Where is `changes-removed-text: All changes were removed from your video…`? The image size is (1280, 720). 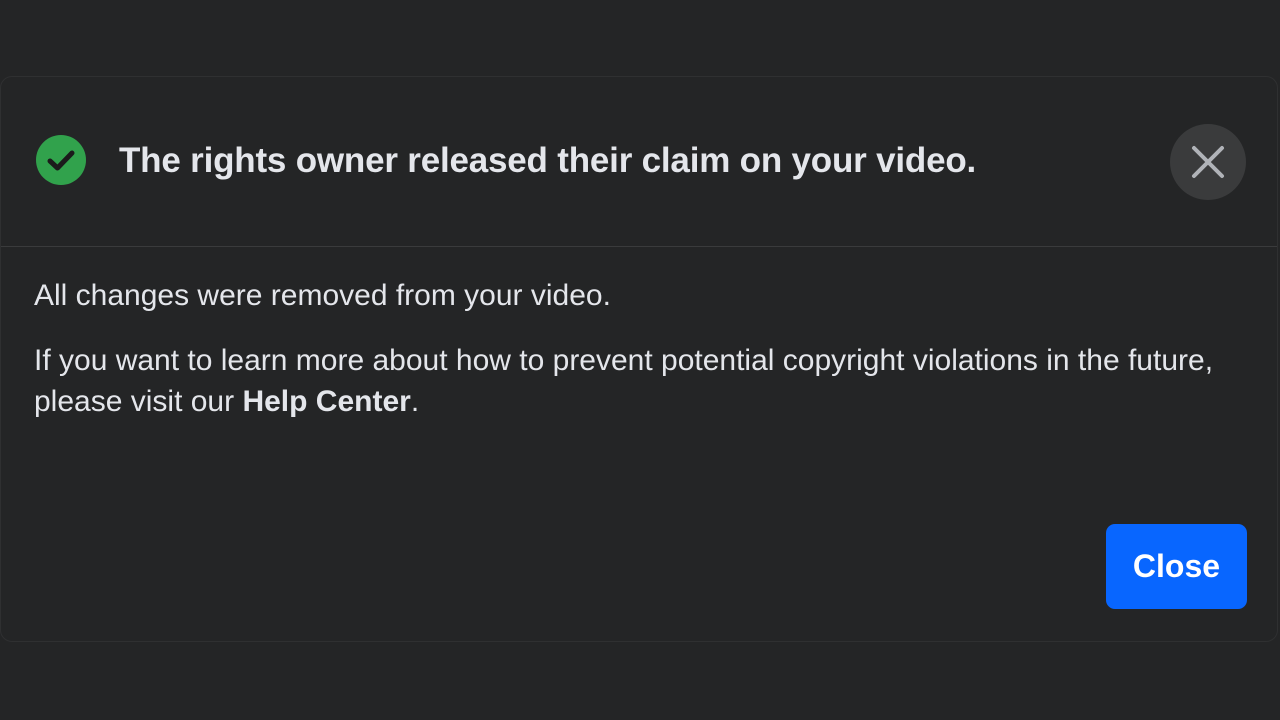
changes-removed-text: All changes were removed from your video… is located at coordinates (322, 295).